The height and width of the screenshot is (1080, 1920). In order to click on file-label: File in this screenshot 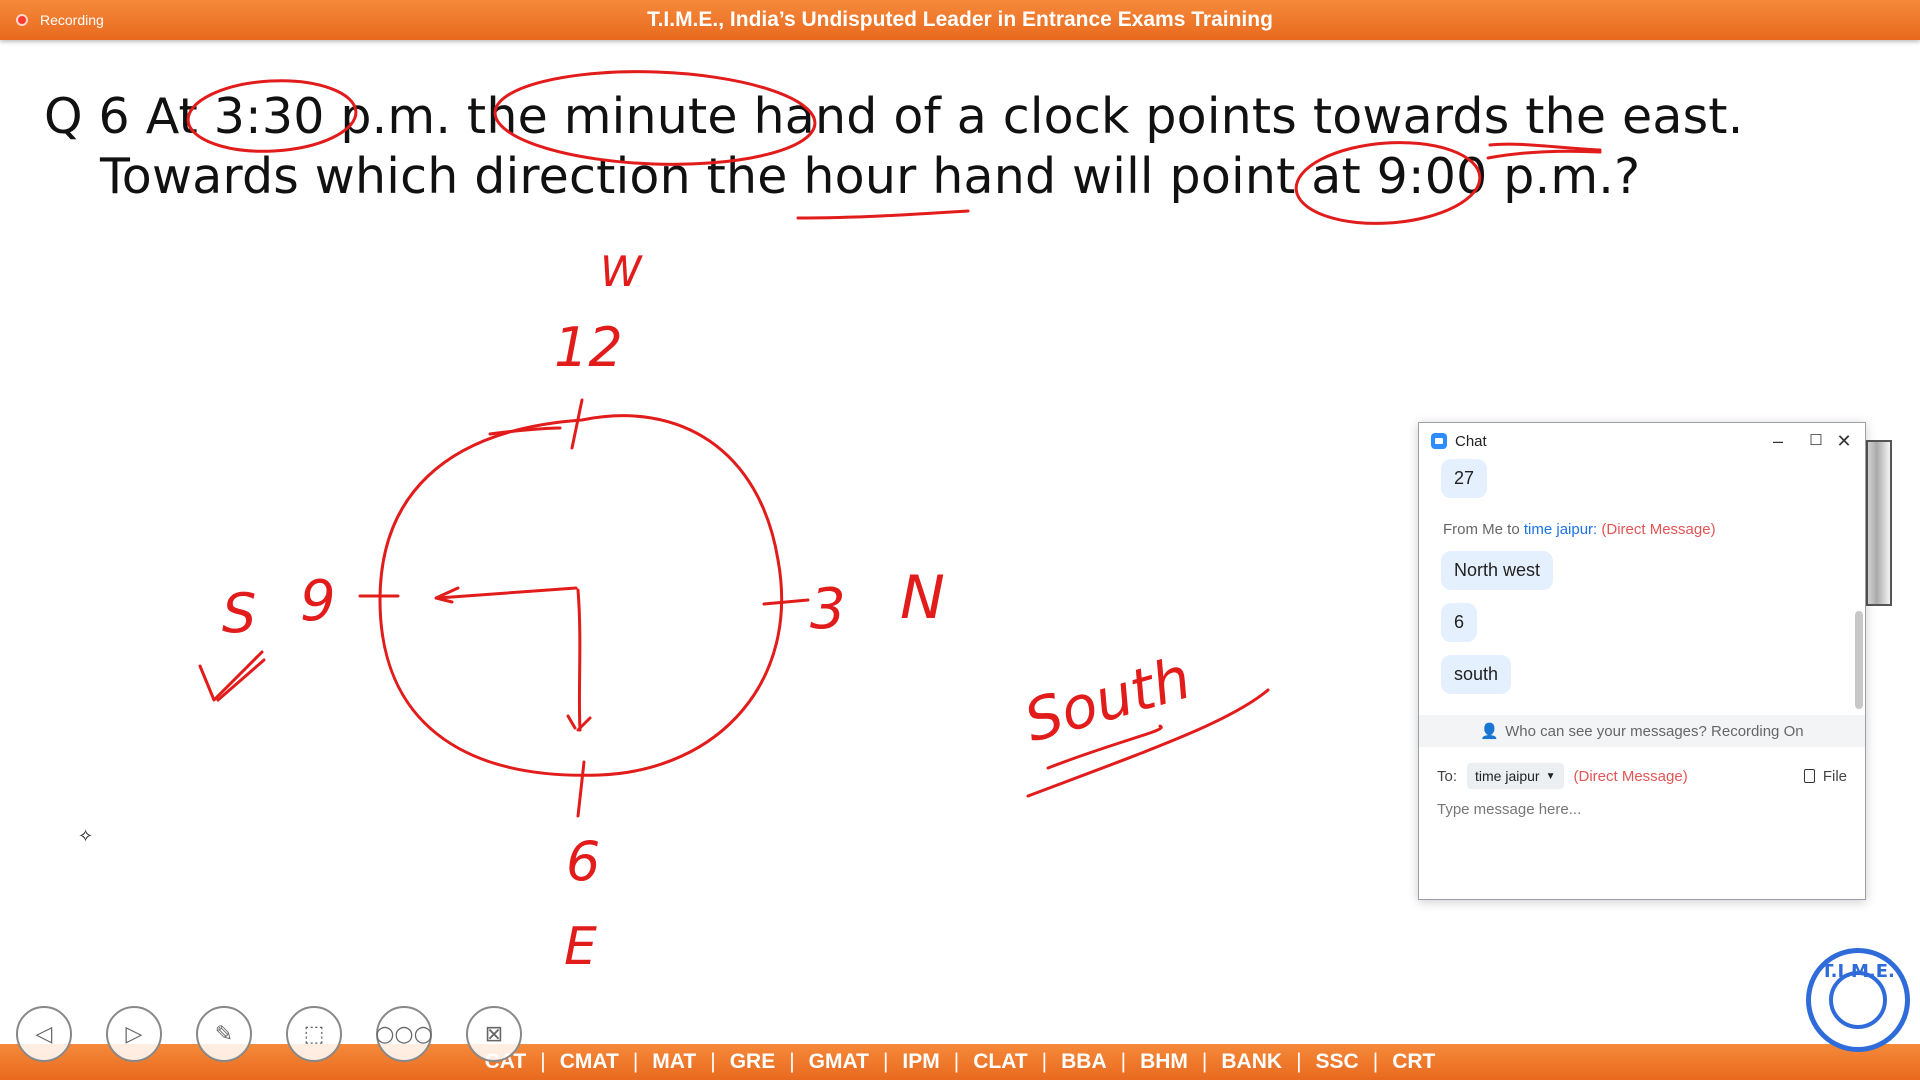, I will do `click(1834, 776)`.